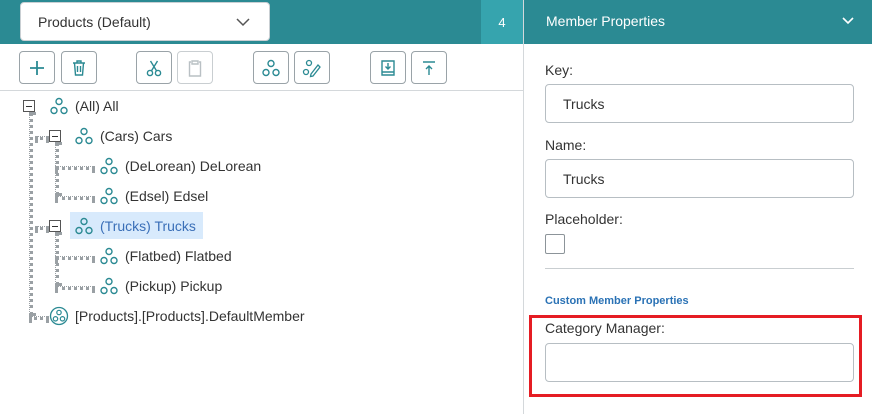 Image resolution: width=872 pixels, height=414 pixels. I want to click on trash-icon, so click(79, 67).